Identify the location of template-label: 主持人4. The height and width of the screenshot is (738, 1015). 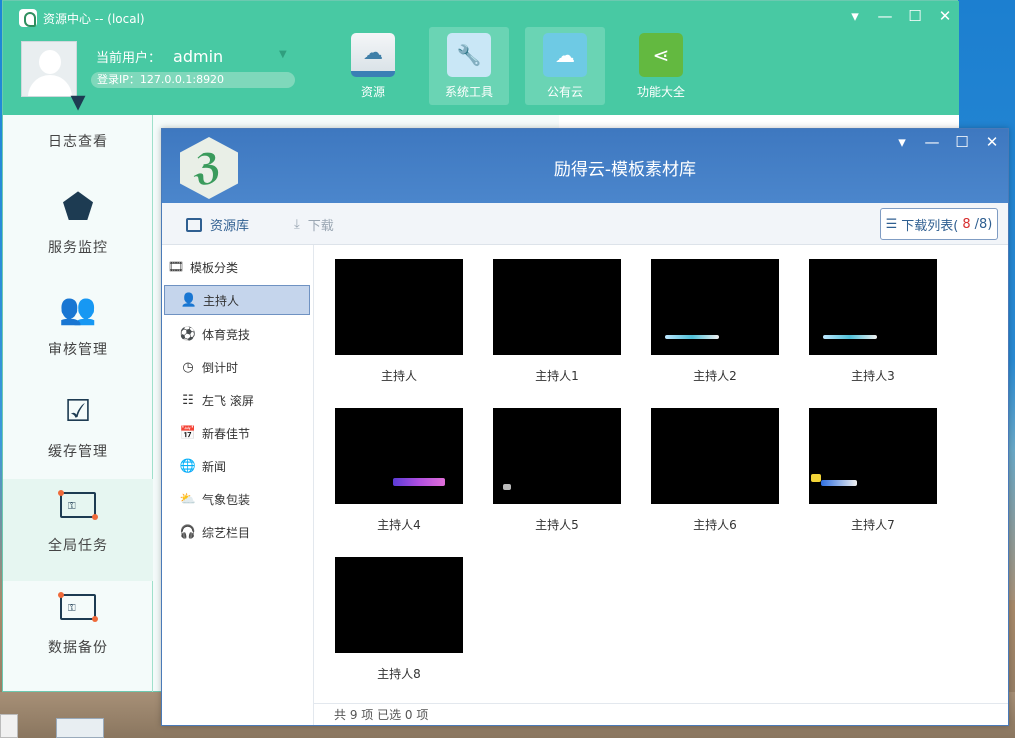
(399, 525).